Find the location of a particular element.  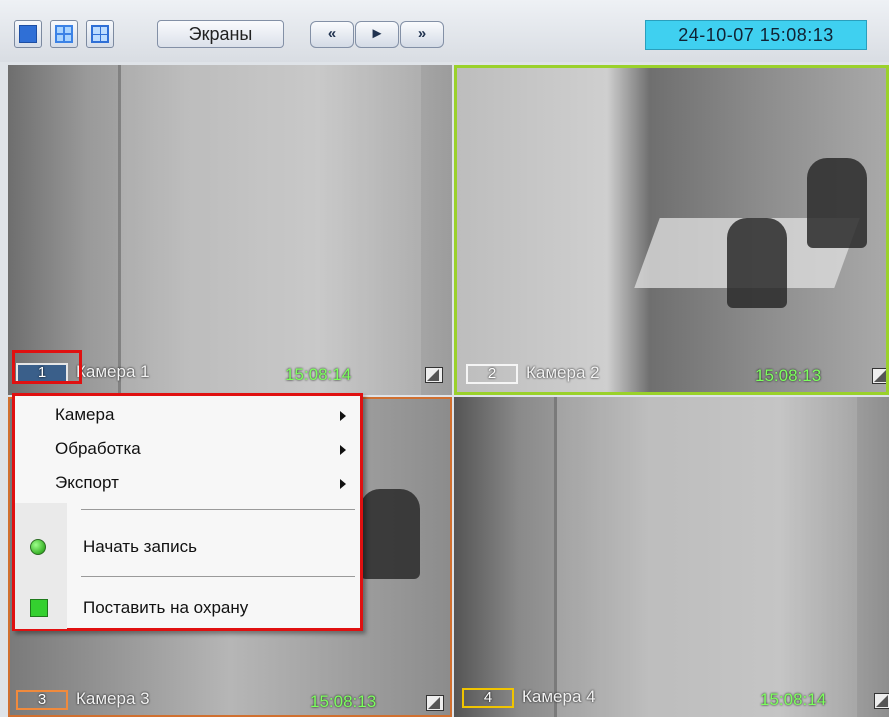

layout-multi-icon is located at coordinates (100, 34).